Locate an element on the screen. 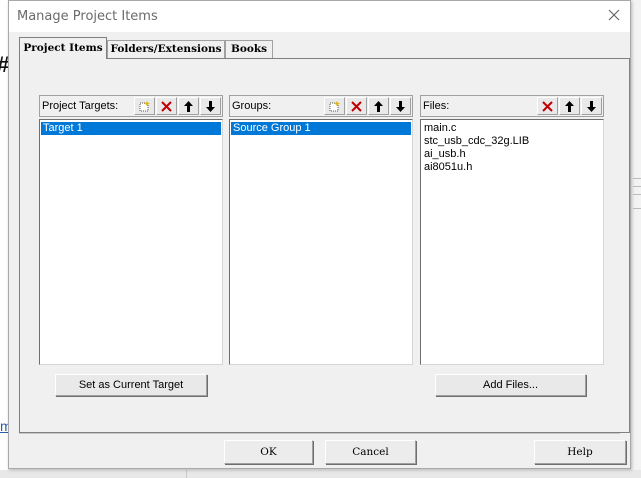 This screenshot has width=641, height=478. move-target-up-button is located at coordinates (188, 106).